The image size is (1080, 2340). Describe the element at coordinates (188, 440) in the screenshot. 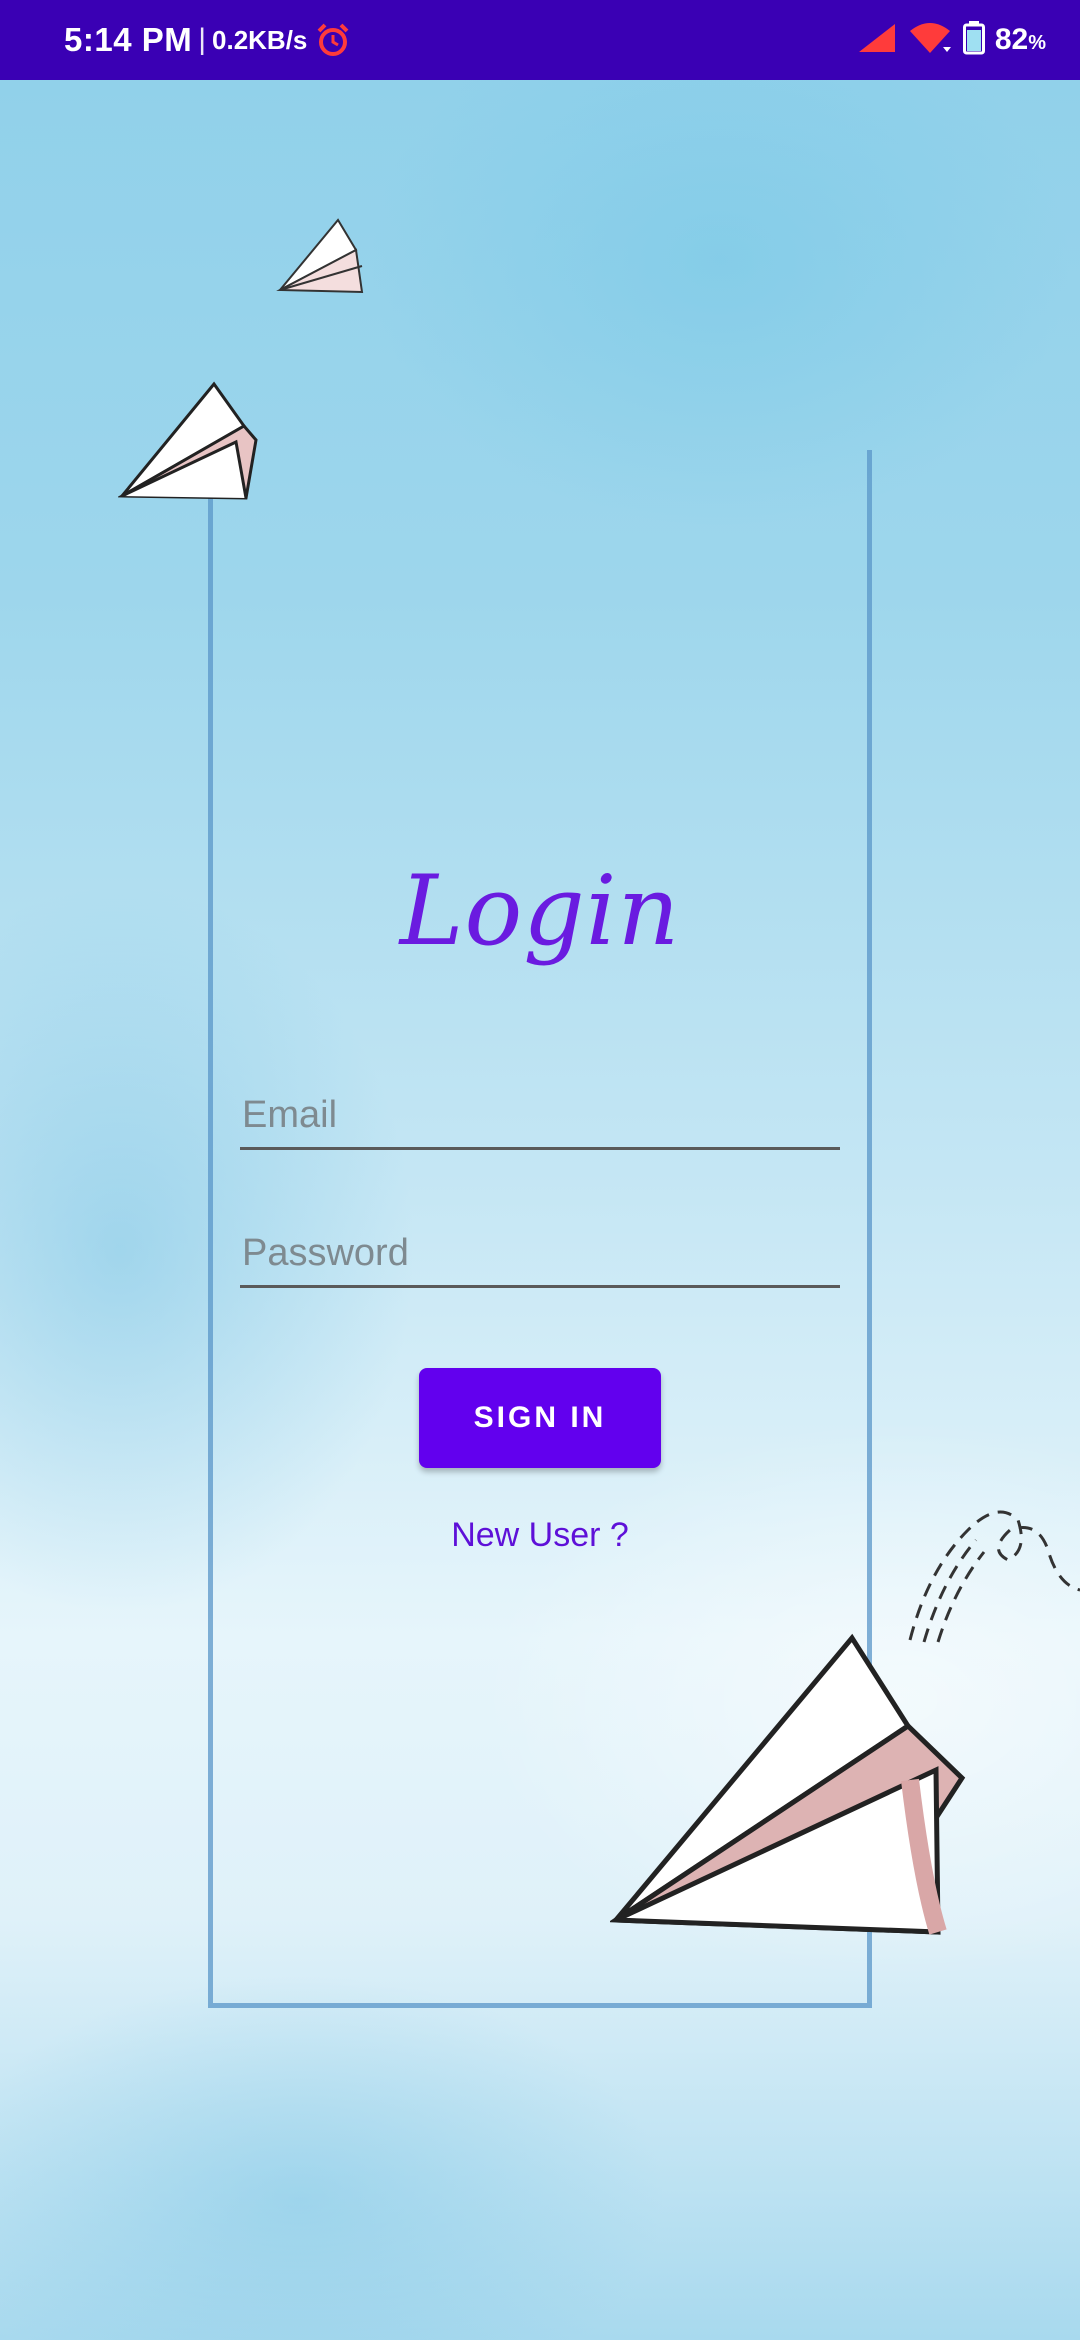

I see `paper-plane-medium-icon` at that location.